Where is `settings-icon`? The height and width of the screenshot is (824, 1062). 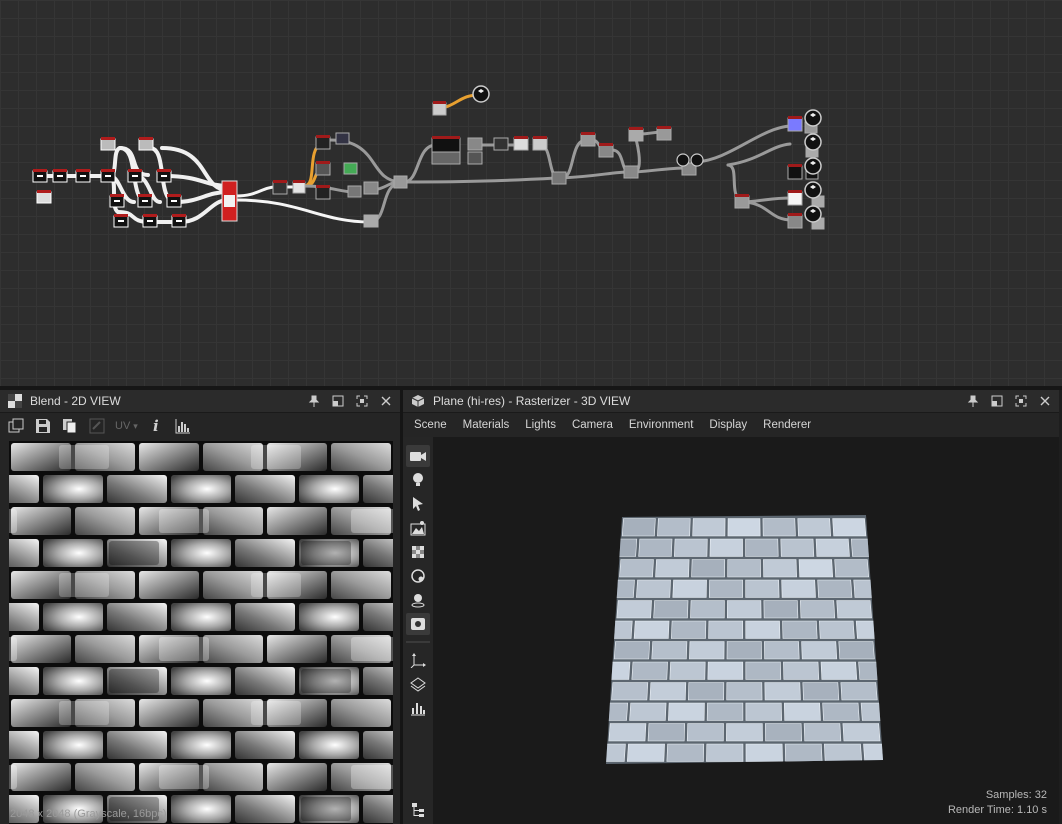
settings-icon is located at coordinates (418, 624).